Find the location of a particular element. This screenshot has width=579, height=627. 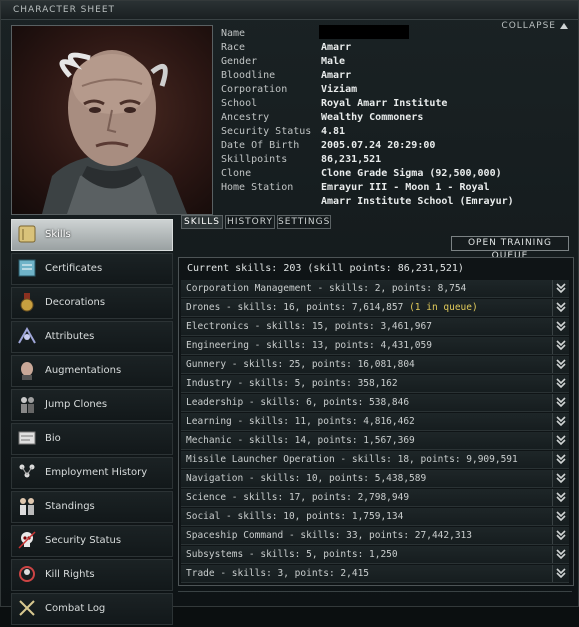

sidebar-item-kill-rights: Kill Rights is located at coordinates (92, 575).